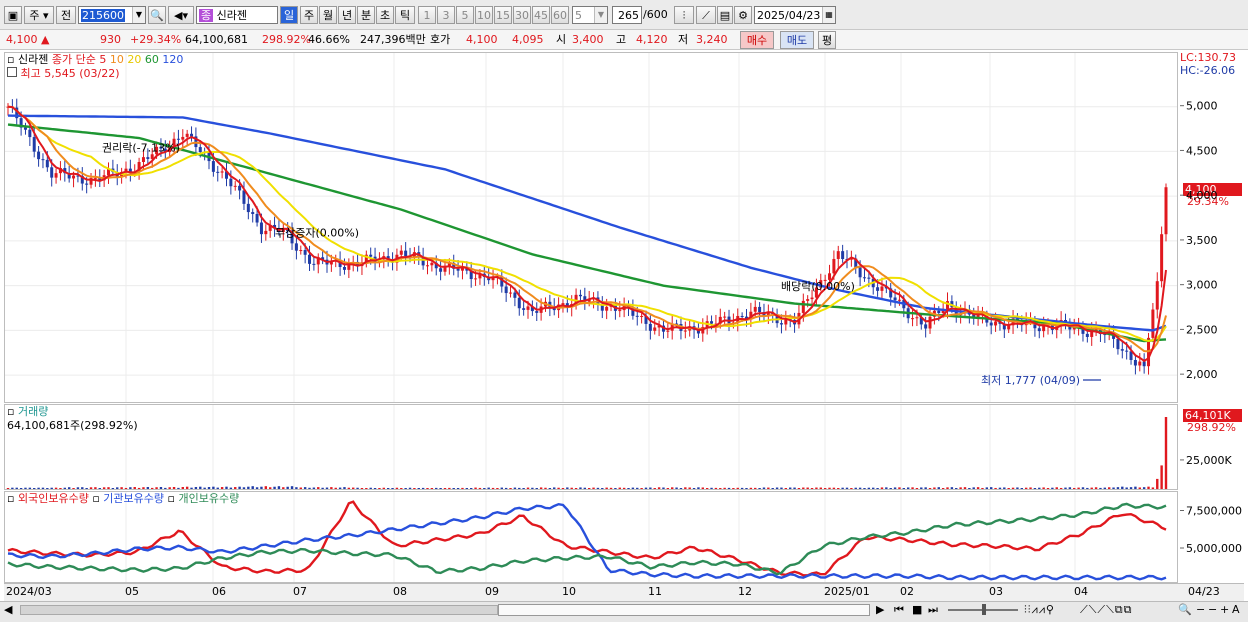 This screenshot has width=1248, height=622. Describe the element at coordinates (827, 40) in the screenshot. I see `eval-button: 평` at that location.